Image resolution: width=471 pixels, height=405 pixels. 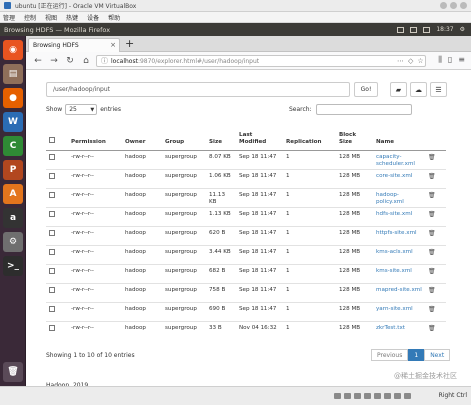 I want to click on writer-icon: W, so click(x=13, y=122).